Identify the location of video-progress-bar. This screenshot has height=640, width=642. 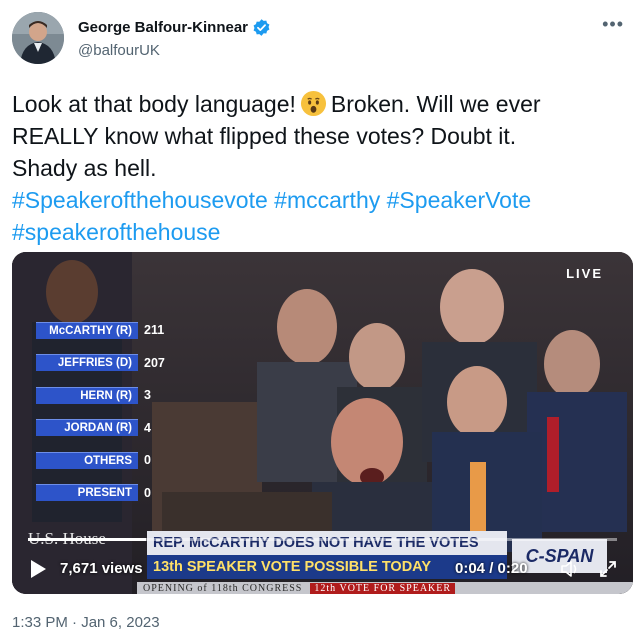
(322, 539).